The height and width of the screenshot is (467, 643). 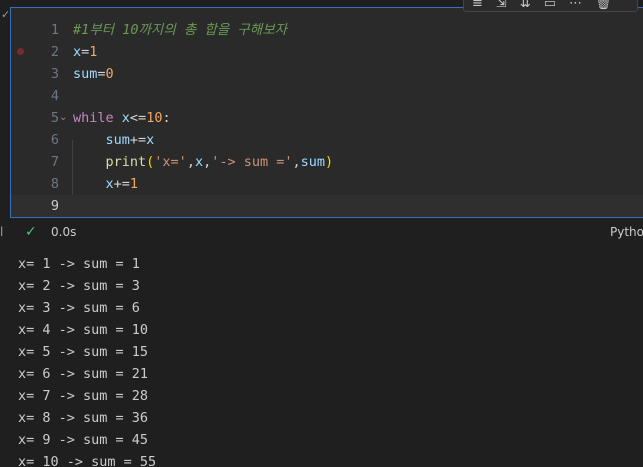 What do you see at coordinates (87, 460) in the screenshot?
I see `output-line: x= 10 -> sum = 55` at bounding box center [87, 460].